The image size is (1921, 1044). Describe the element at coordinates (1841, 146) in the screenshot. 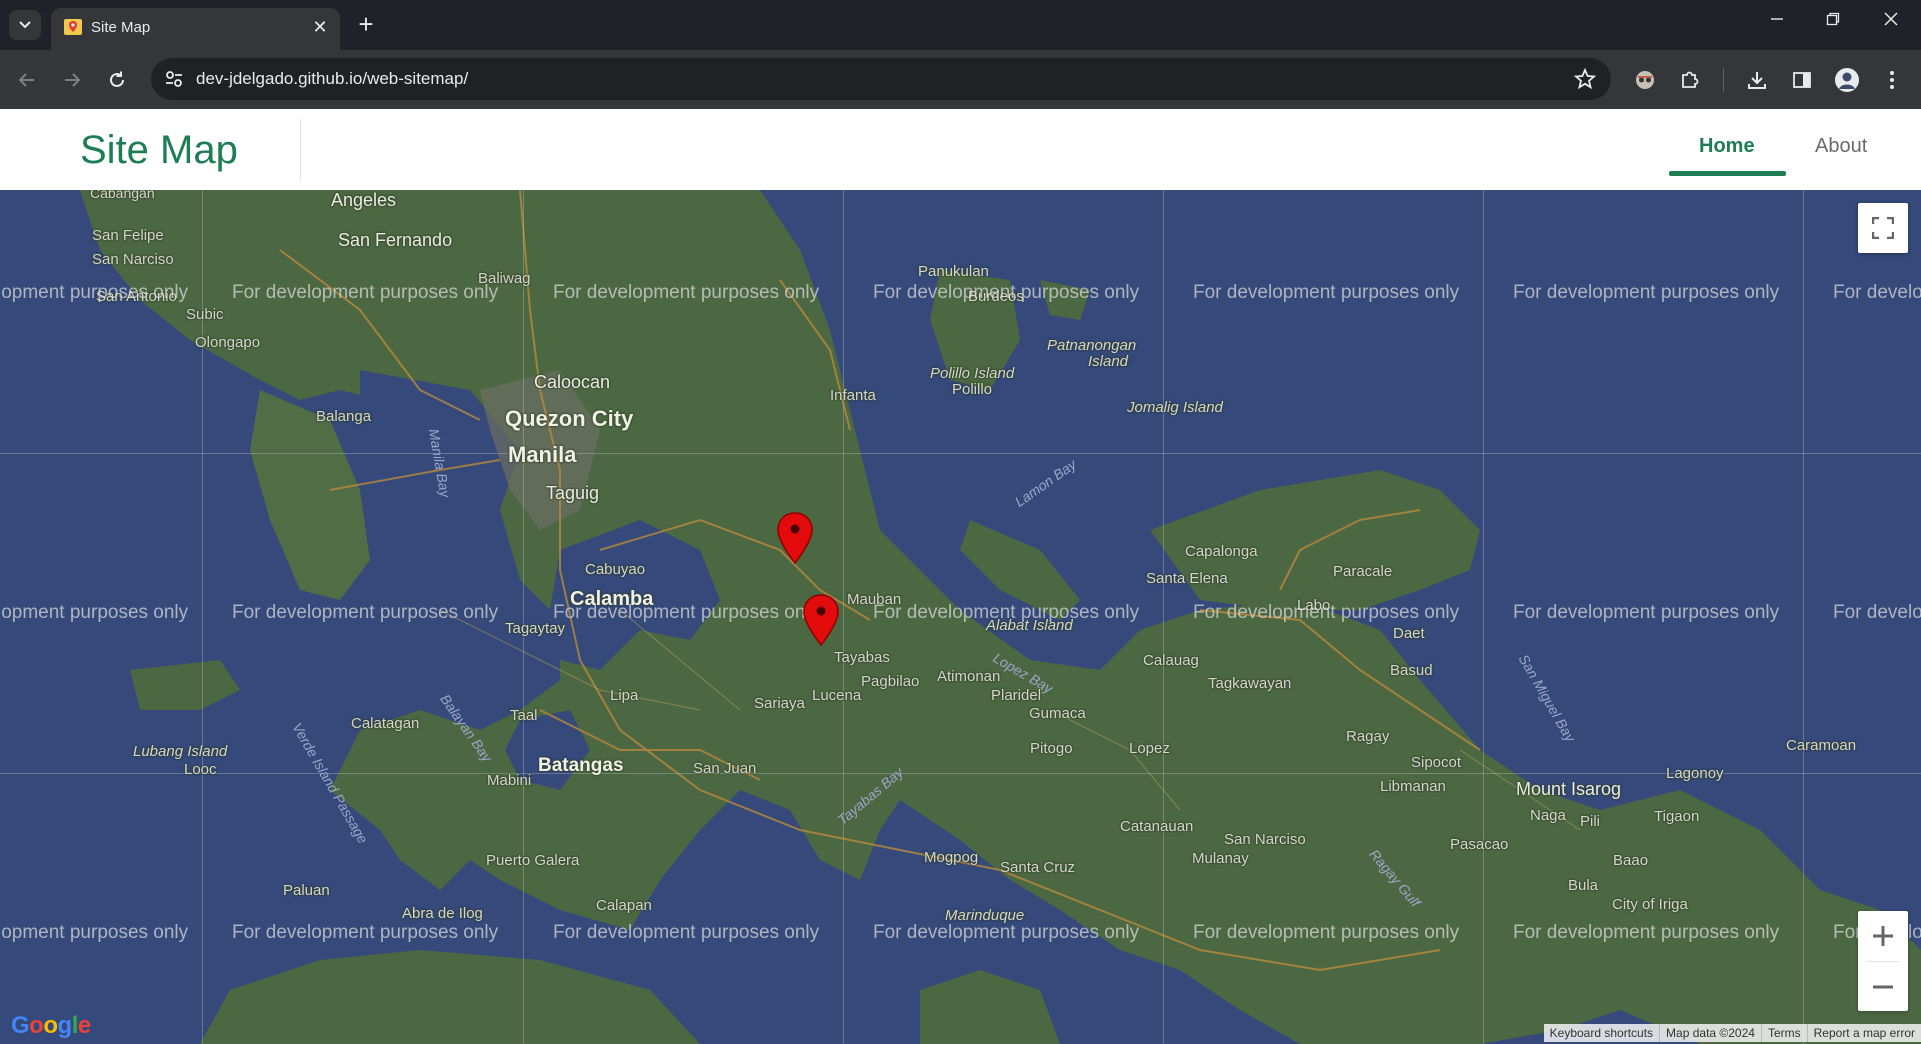

I see `nav-about-link: About` at that location.